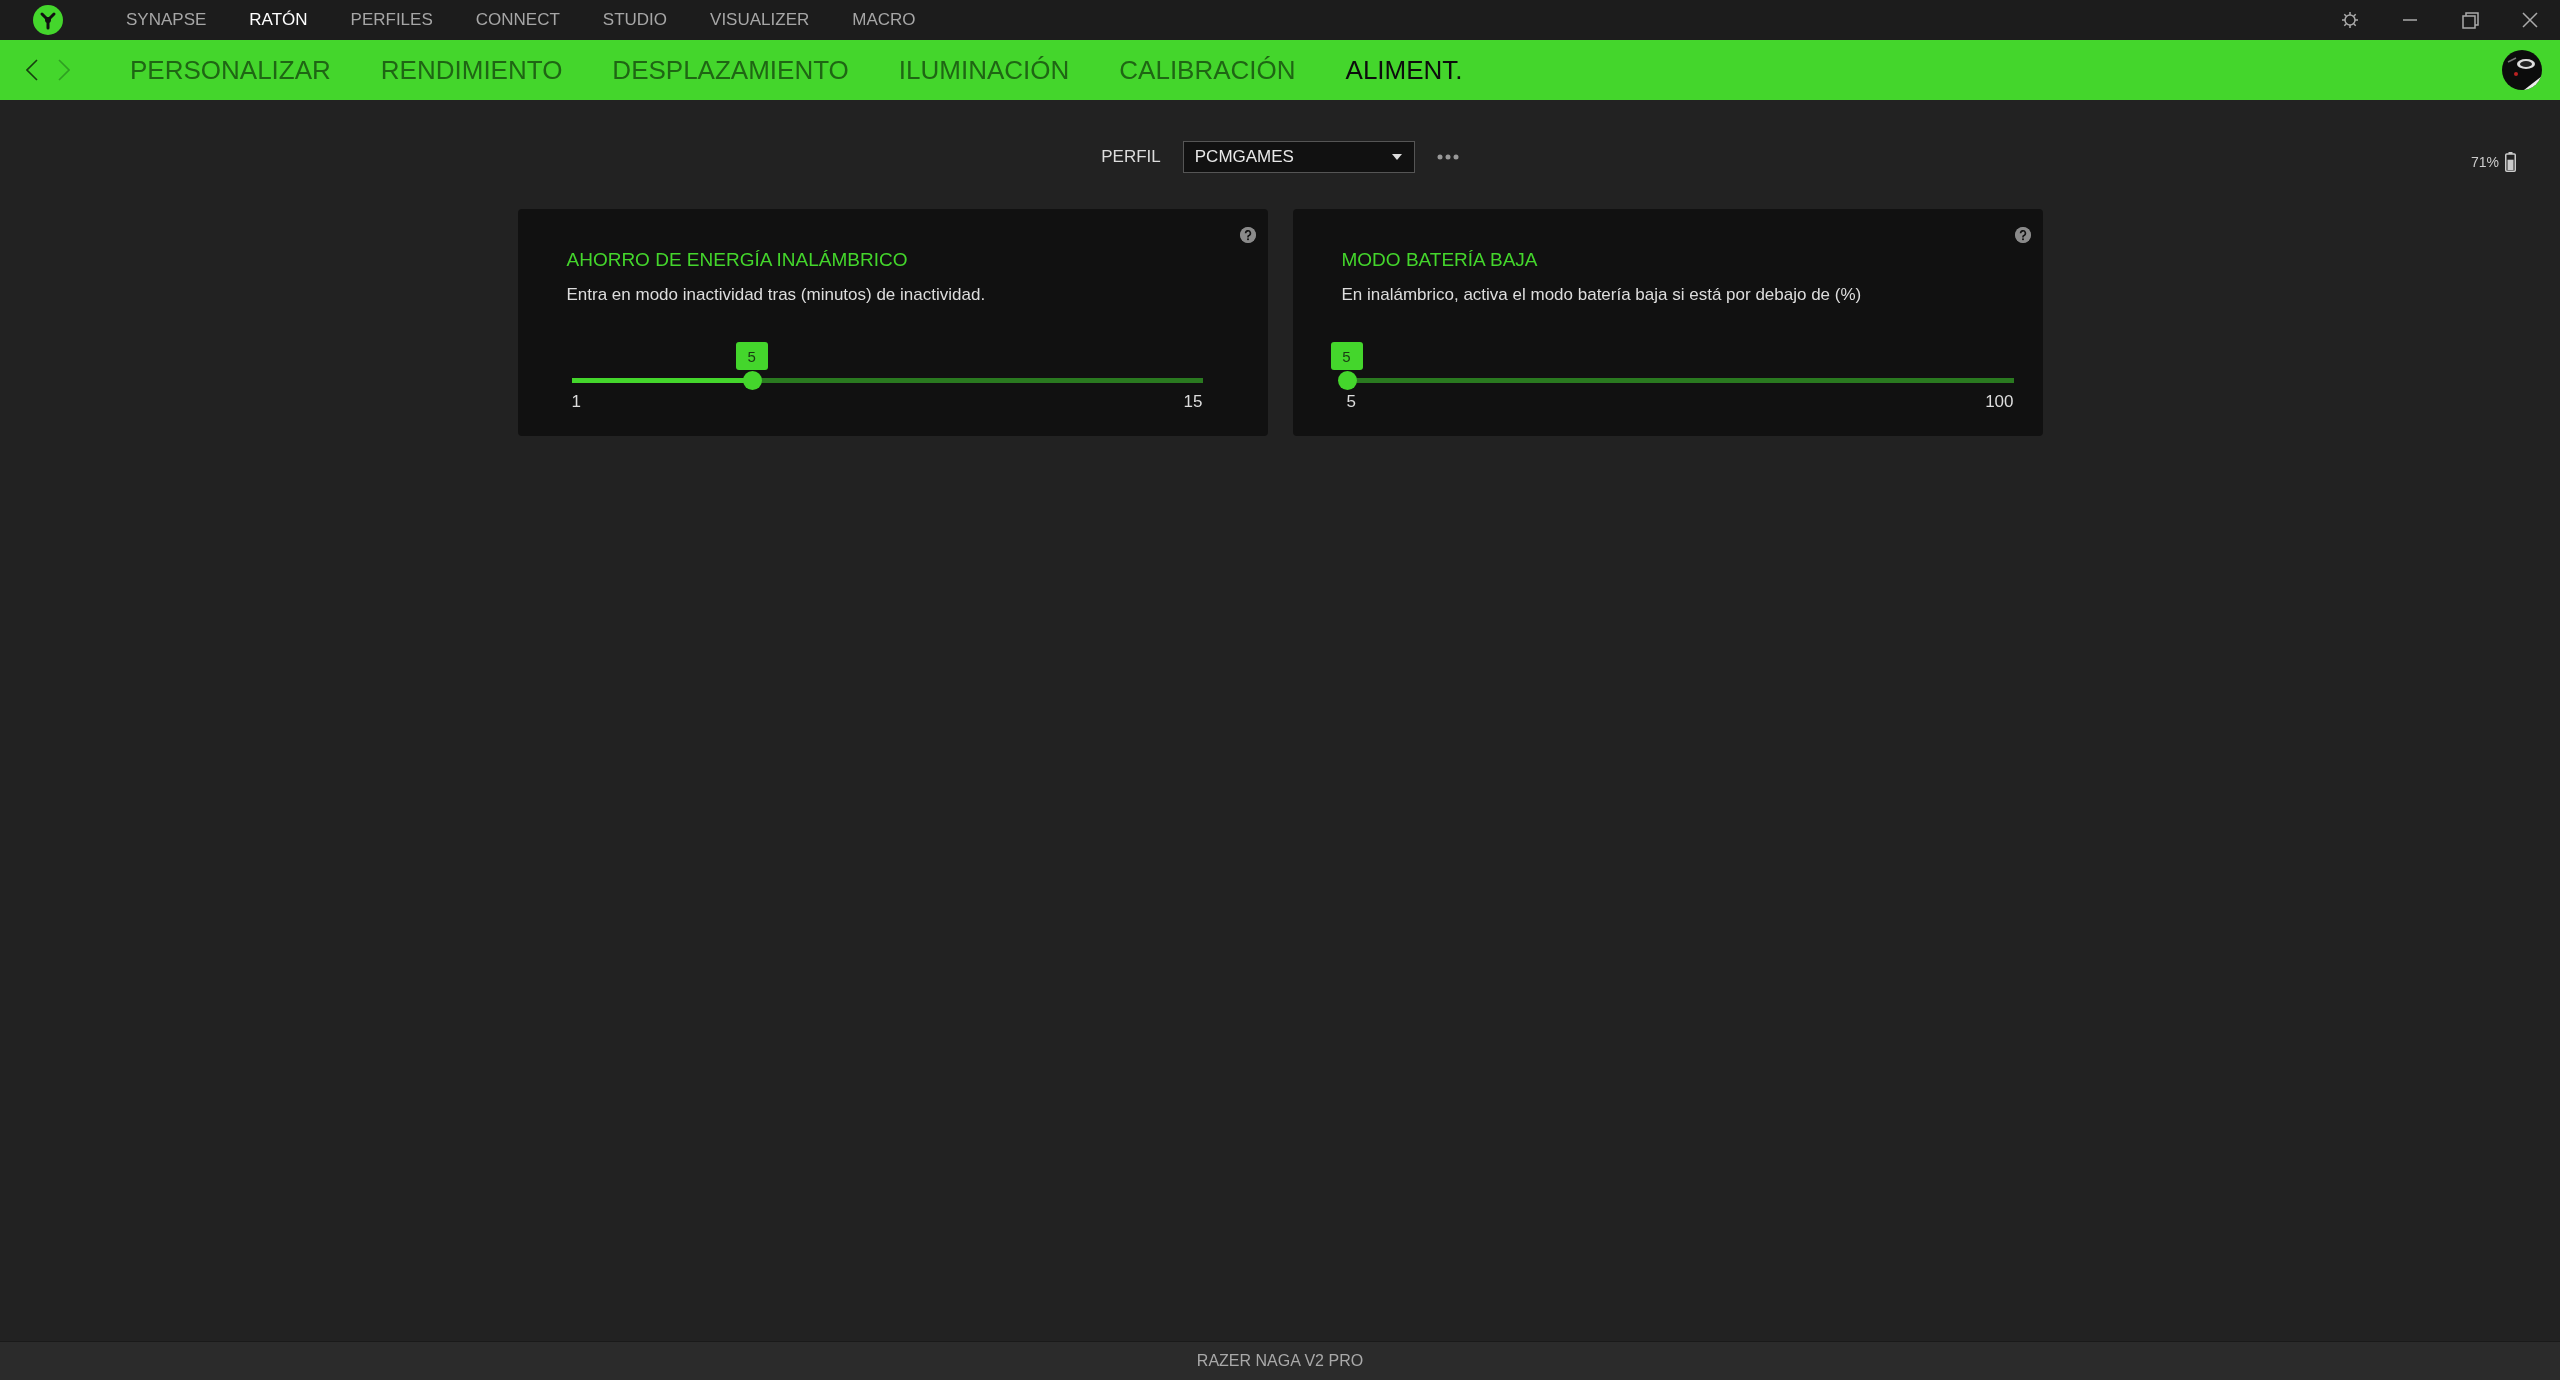  Describe the element at coordinates (2530, 20) in the screenshot. I see `close-icon` at that location.